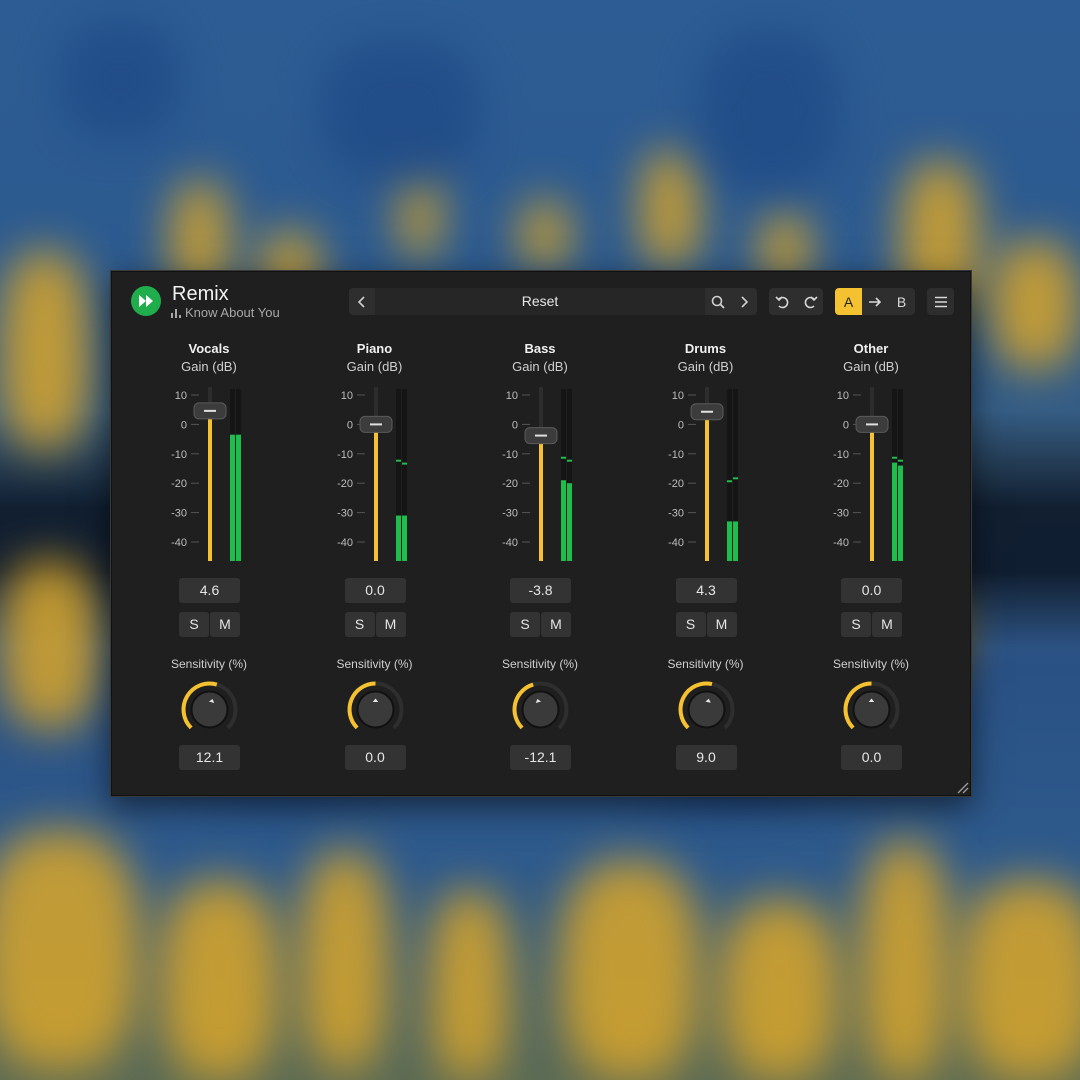  I want to click on hamburger-menu-icon, so click(940, 301).